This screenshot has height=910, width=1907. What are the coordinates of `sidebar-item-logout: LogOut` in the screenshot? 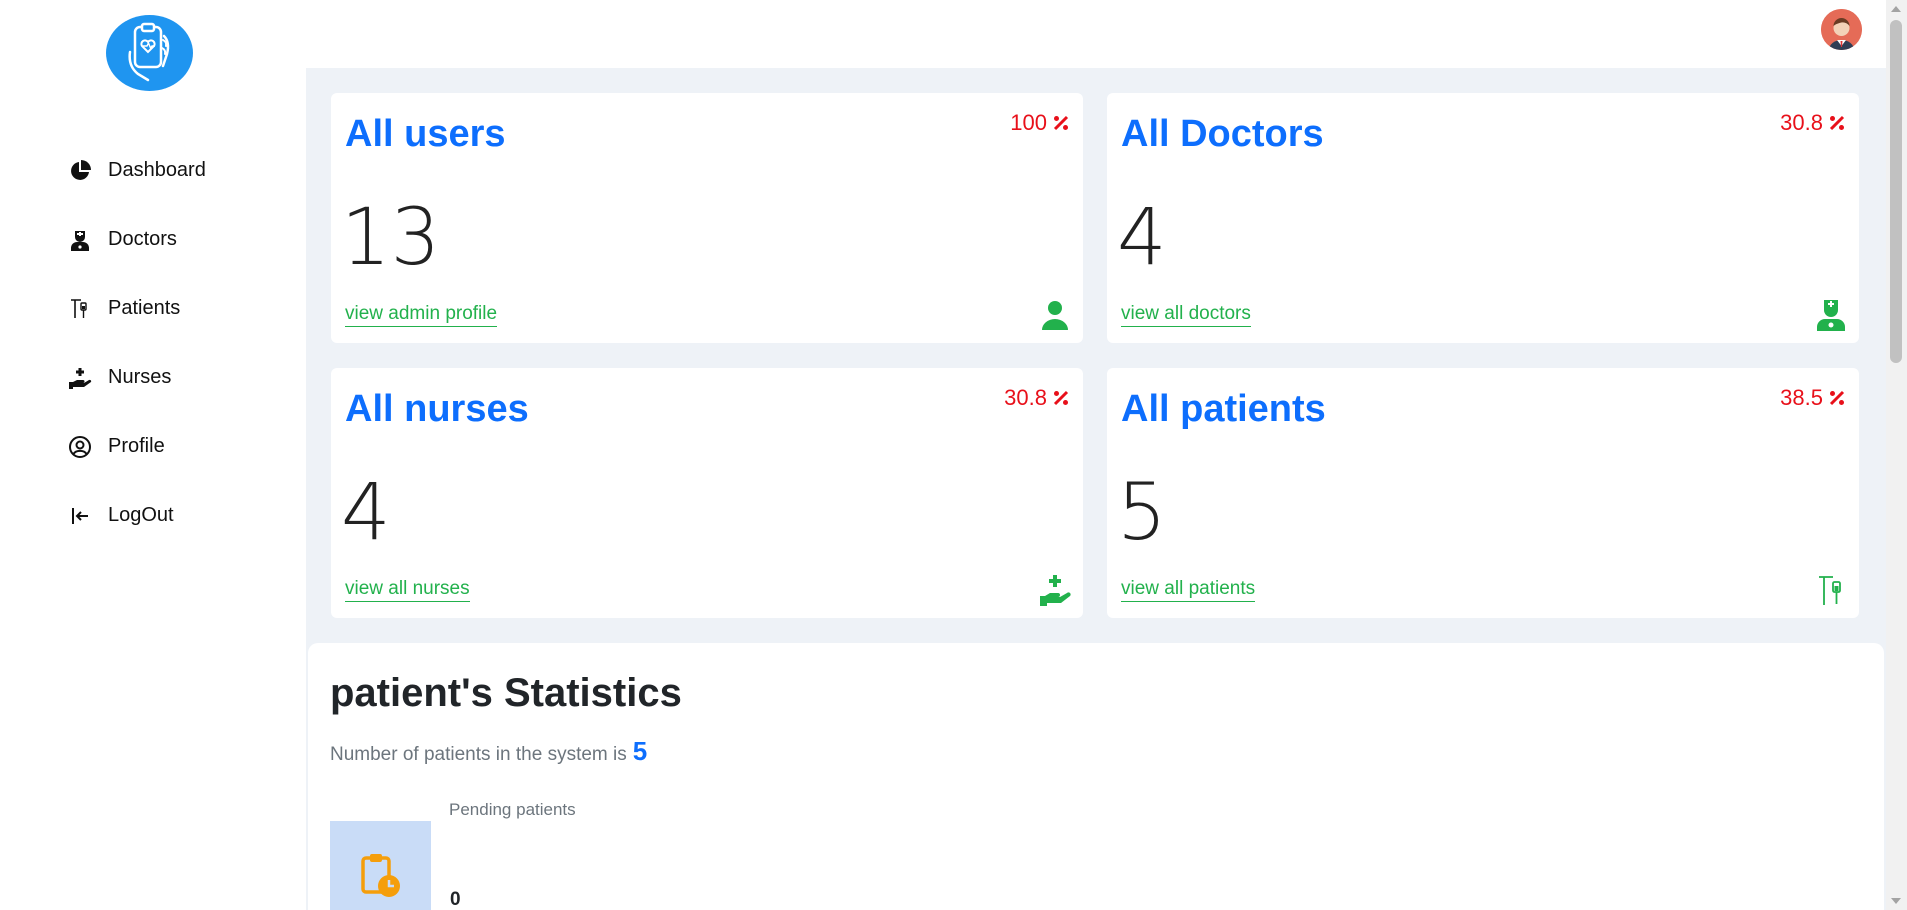 It's located at (137, 515).